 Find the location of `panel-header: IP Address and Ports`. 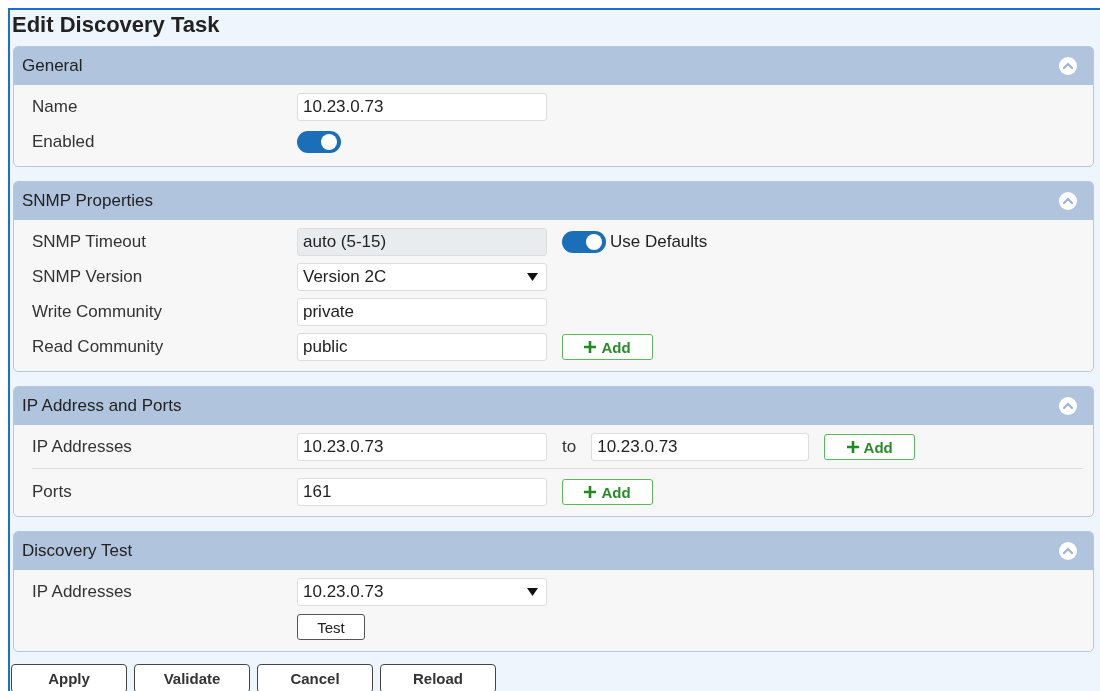

panel-header: IP Address and Ports is located at coordinates (553, 406).